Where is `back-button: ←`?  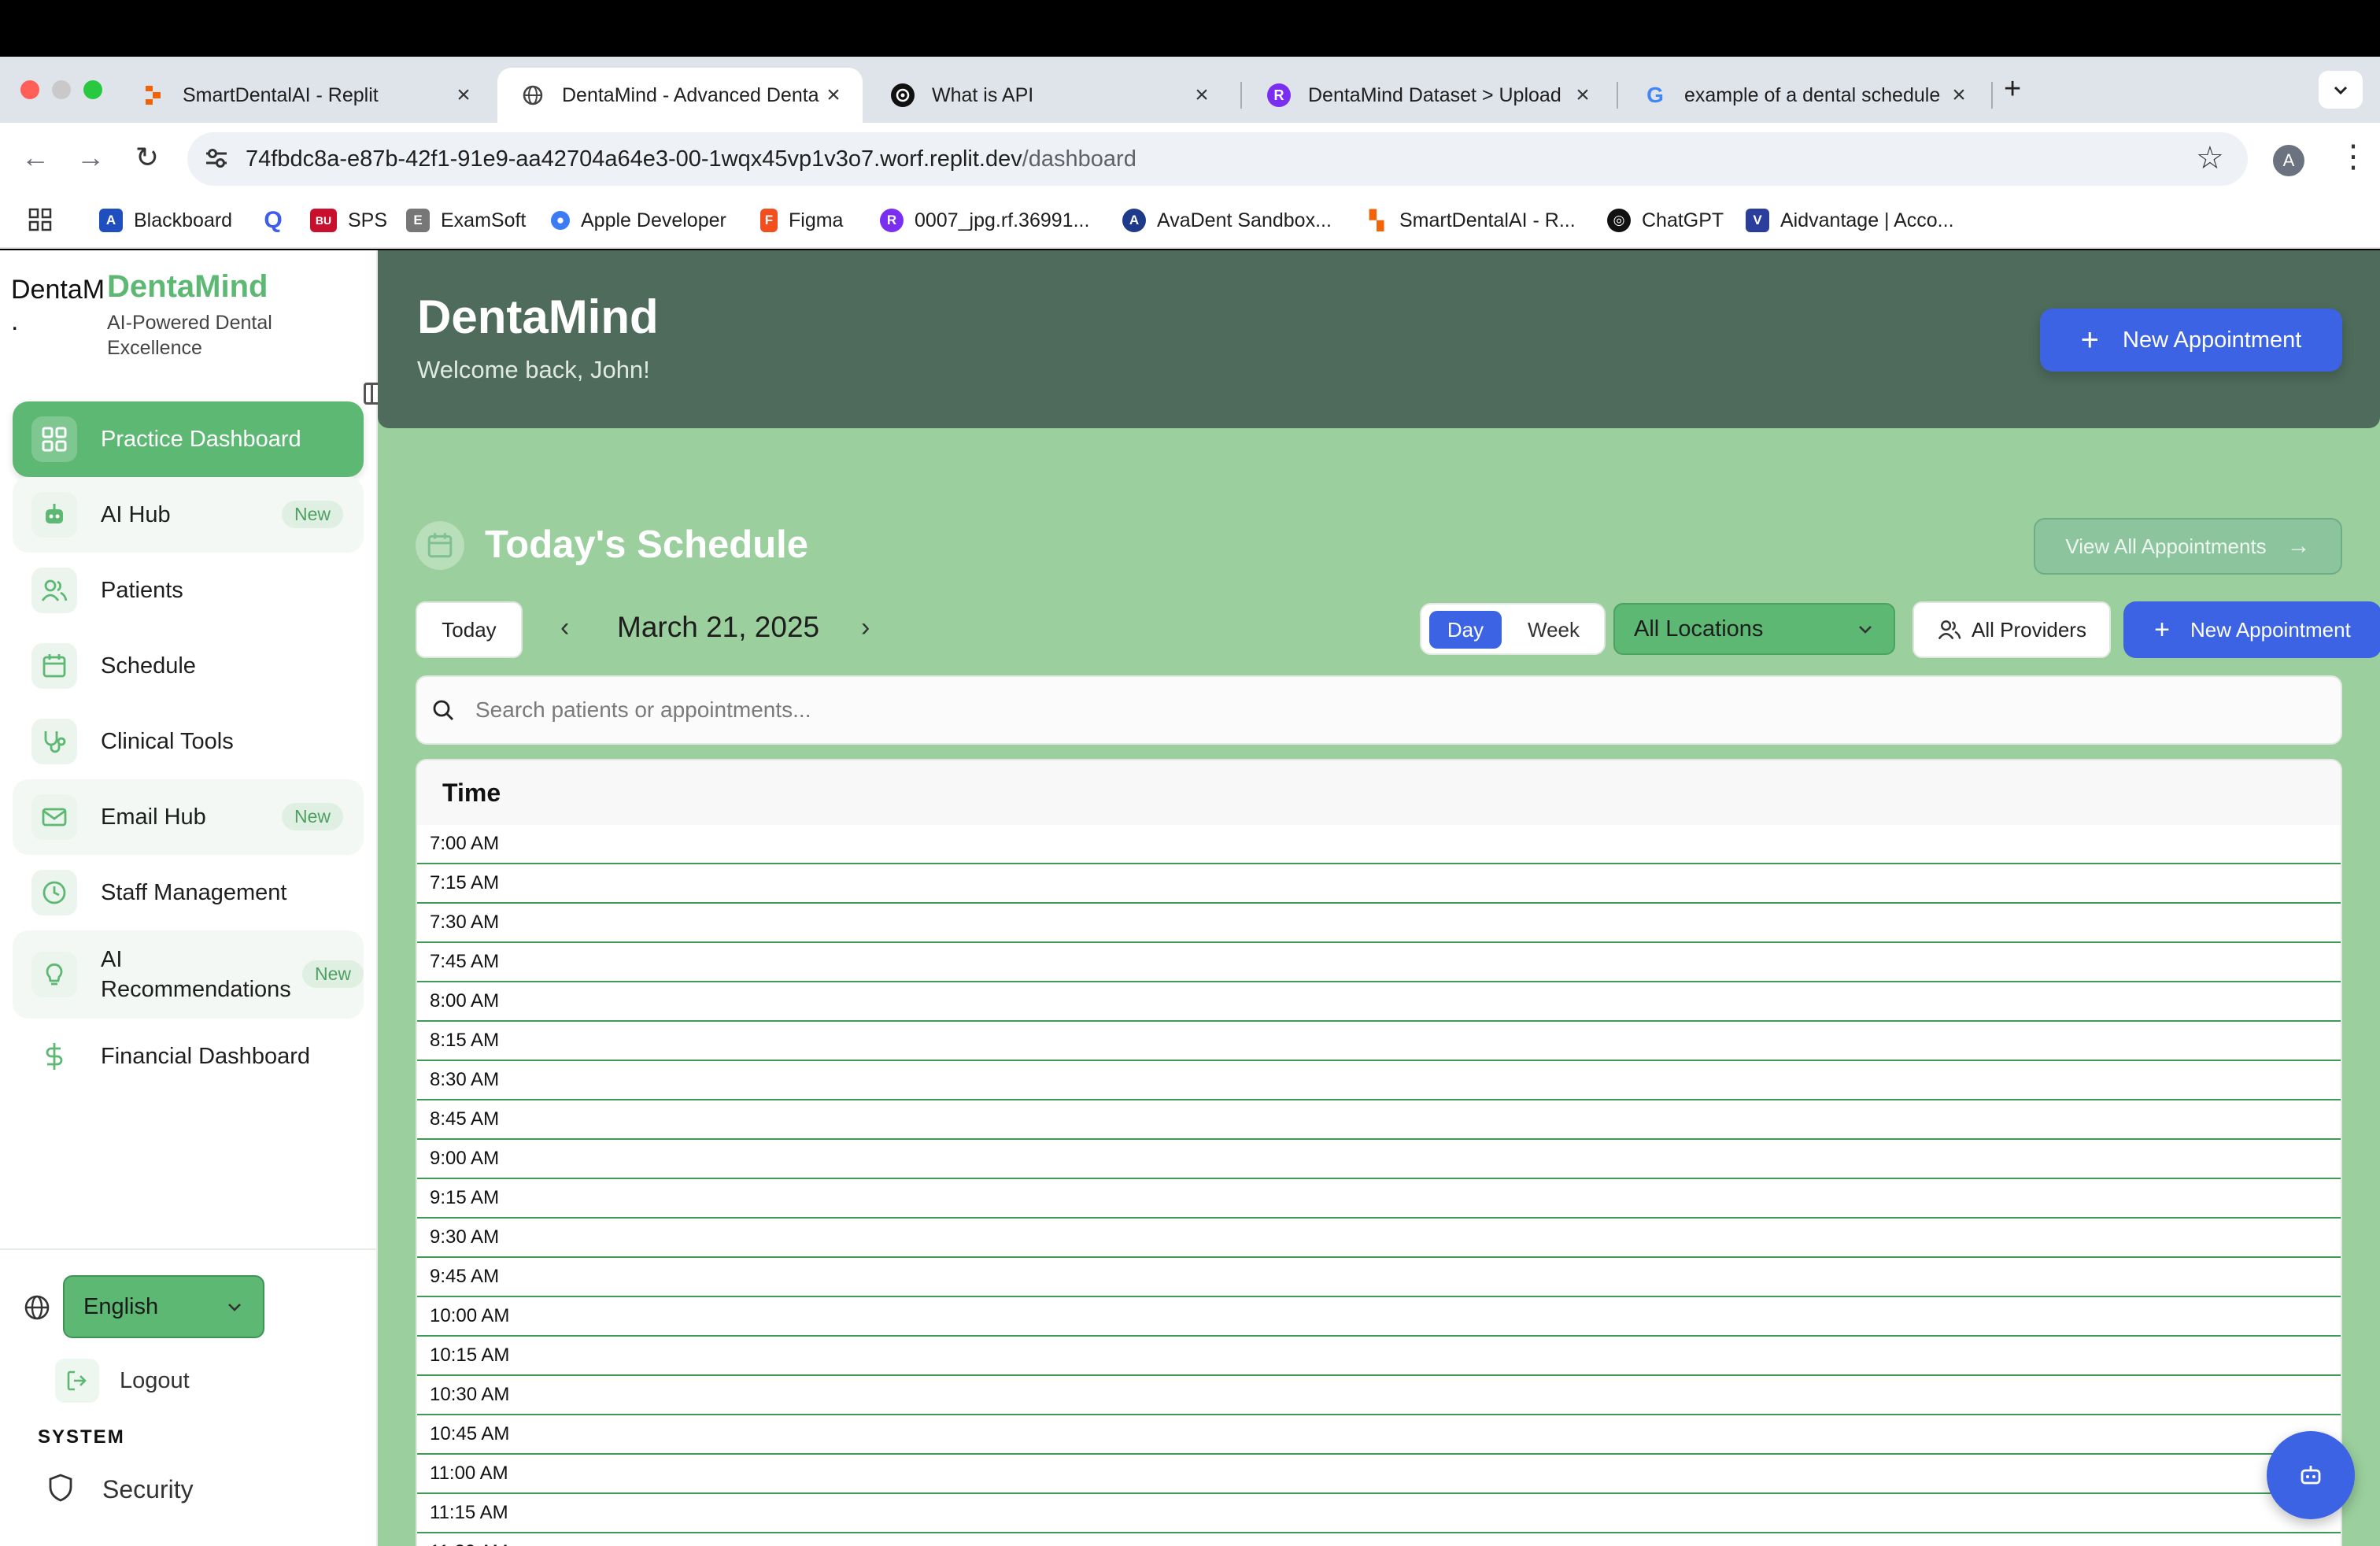 back-button: ← is located at coordinates (35, 157).